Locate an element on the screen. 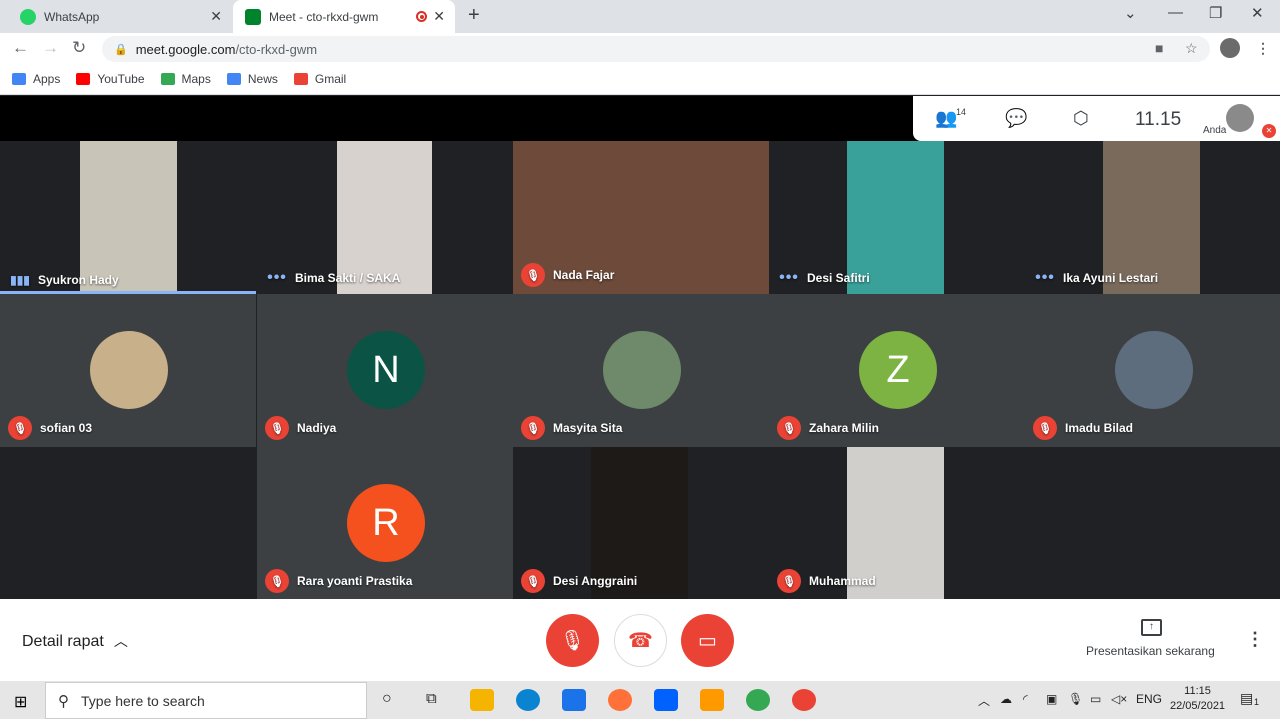 The height and width of the screenshot is (719, 1280). windows-start-icon: ⊞ is located at coordinates (20, 702).